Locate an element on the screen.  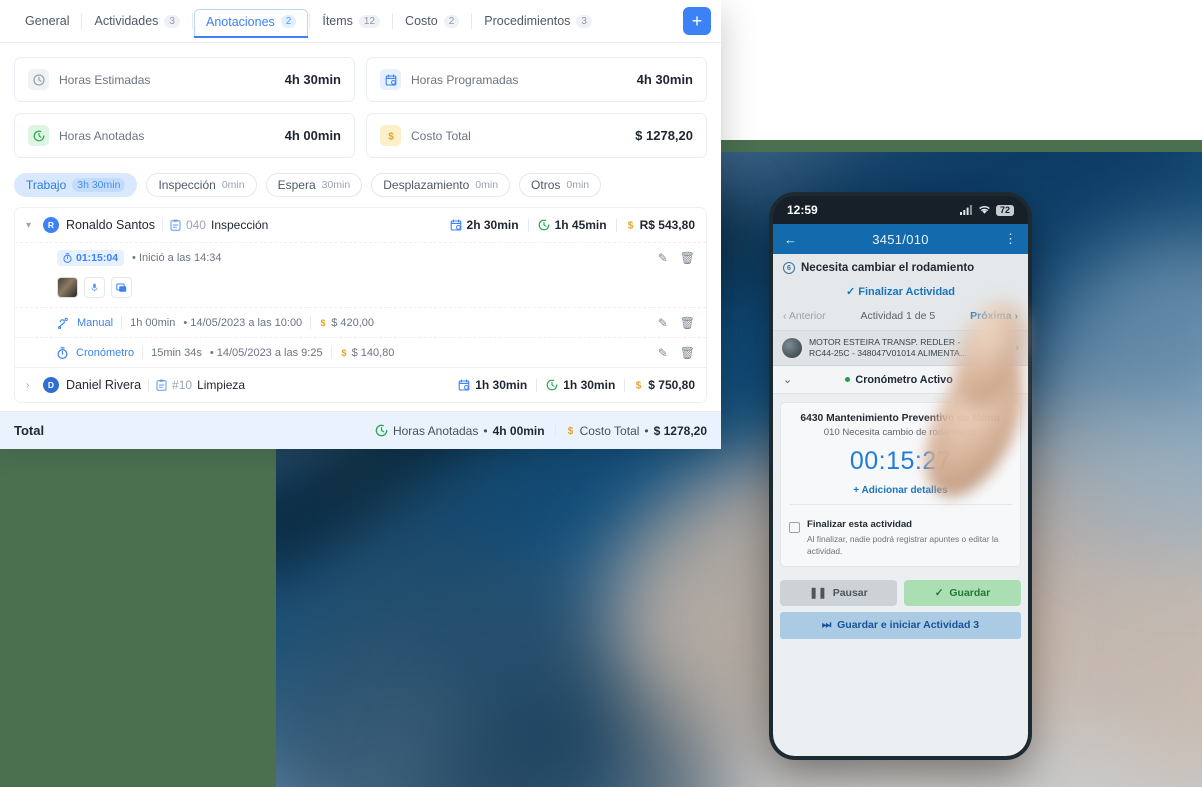
chevron-right-icon: › is located at coordinates (31, 385).